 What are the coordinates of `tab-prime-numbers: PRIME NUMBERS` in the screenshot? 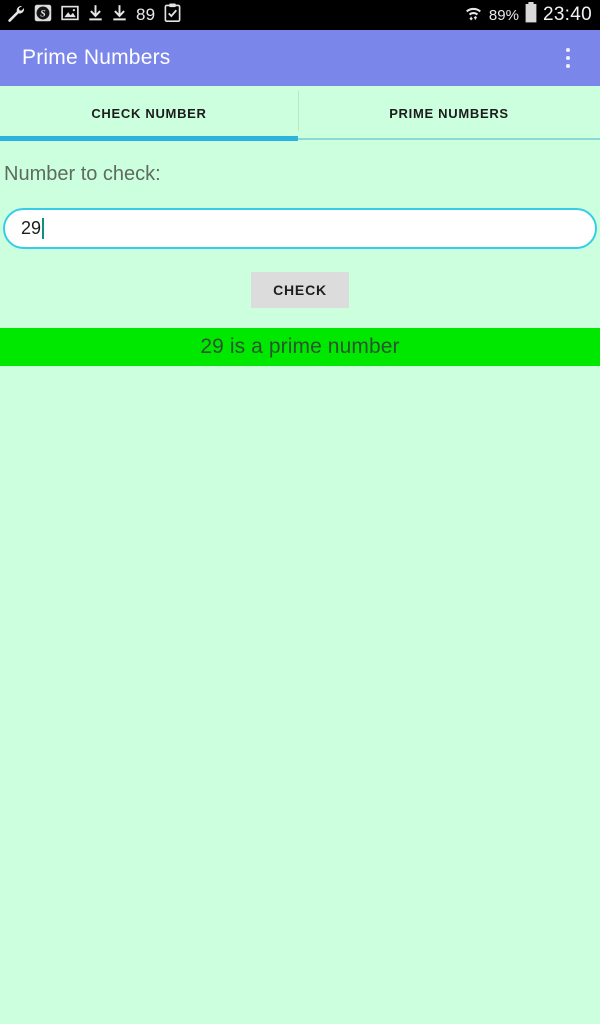 It's located at (449, 113).